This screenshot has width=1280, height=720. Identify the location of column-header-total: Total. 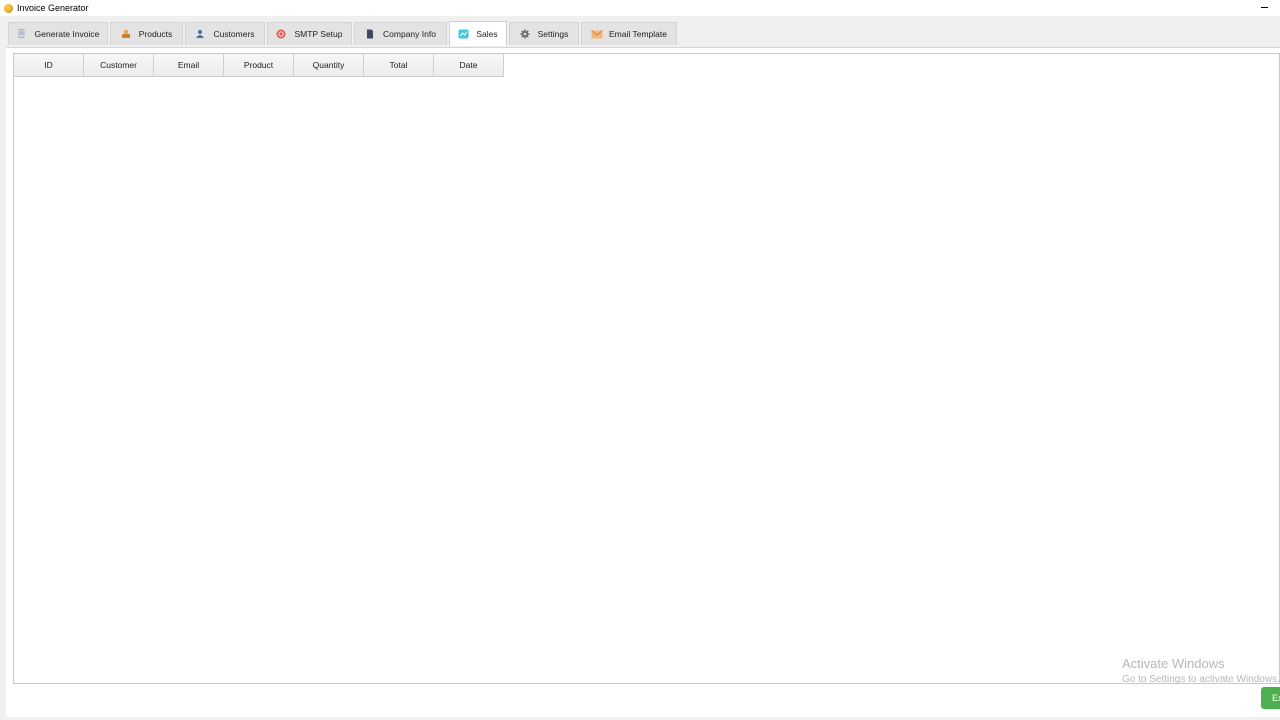
(399, 65).